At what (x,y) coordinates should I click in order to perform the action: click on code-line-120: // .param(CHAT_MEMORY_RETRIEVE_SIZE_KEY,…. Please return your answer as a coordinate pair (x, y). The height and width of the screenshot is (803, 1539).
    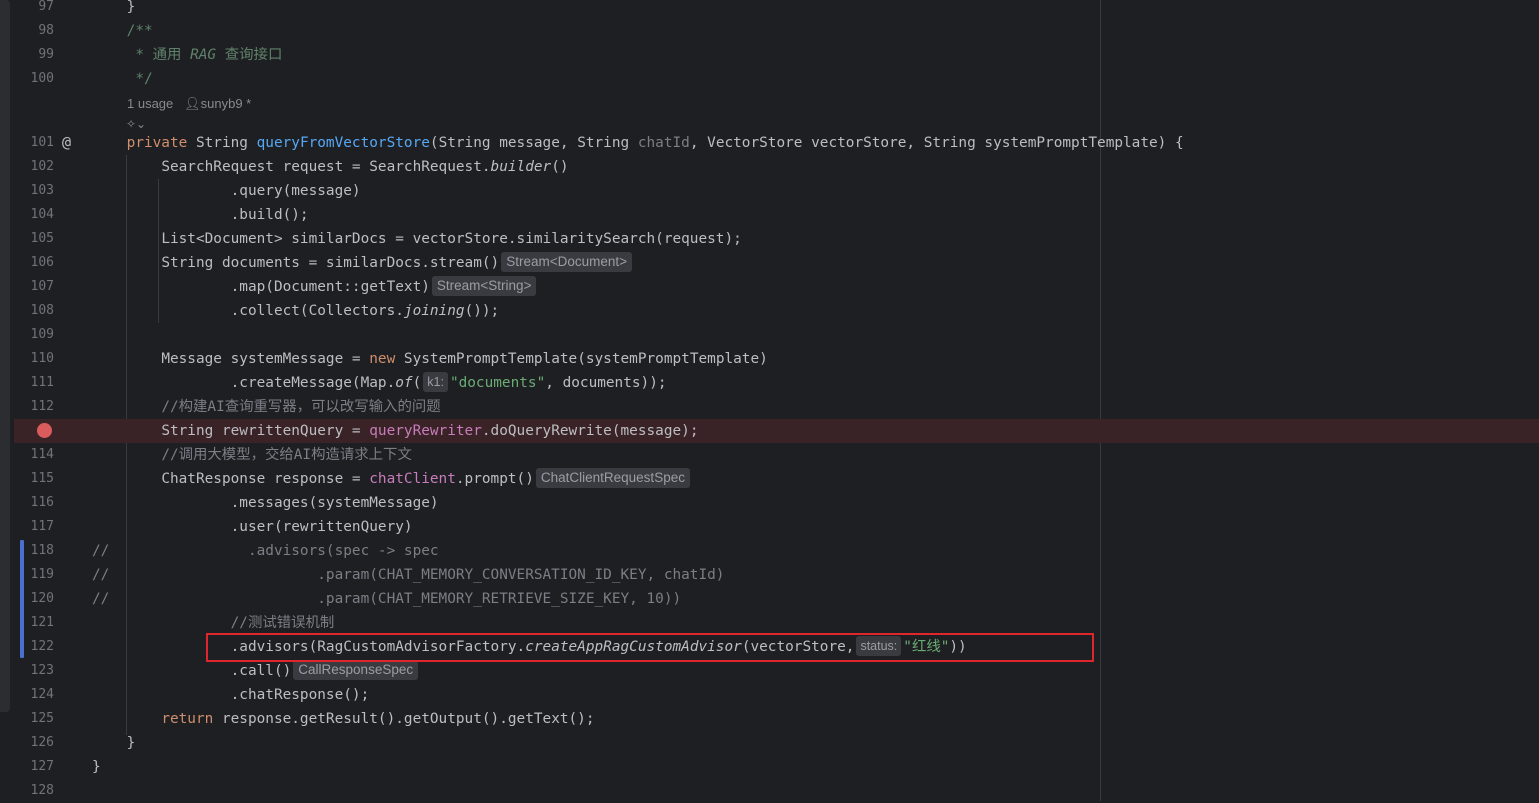
    Looking at the image, I should click on (386, 599).